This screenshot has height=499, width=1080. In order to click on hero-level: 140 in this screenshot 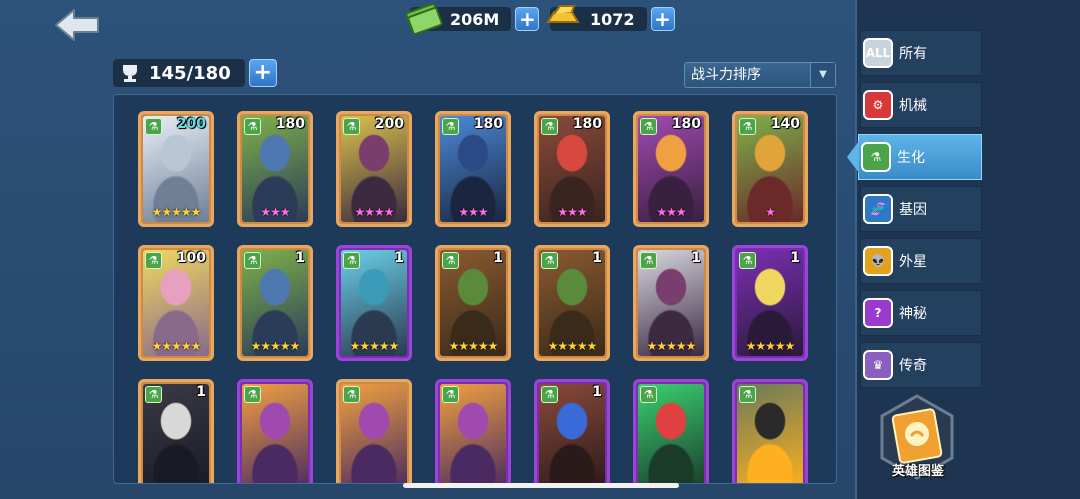, I will do `click(785, 124)`.